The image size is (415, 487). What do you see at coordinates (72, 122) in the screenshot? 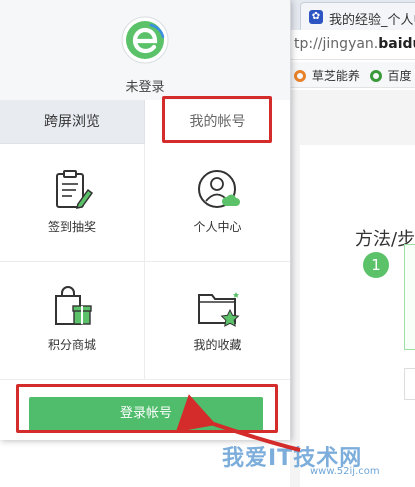
I see `tab-cross-screen-browsing: 跨屏浏览` at bounding box center [72, 122].